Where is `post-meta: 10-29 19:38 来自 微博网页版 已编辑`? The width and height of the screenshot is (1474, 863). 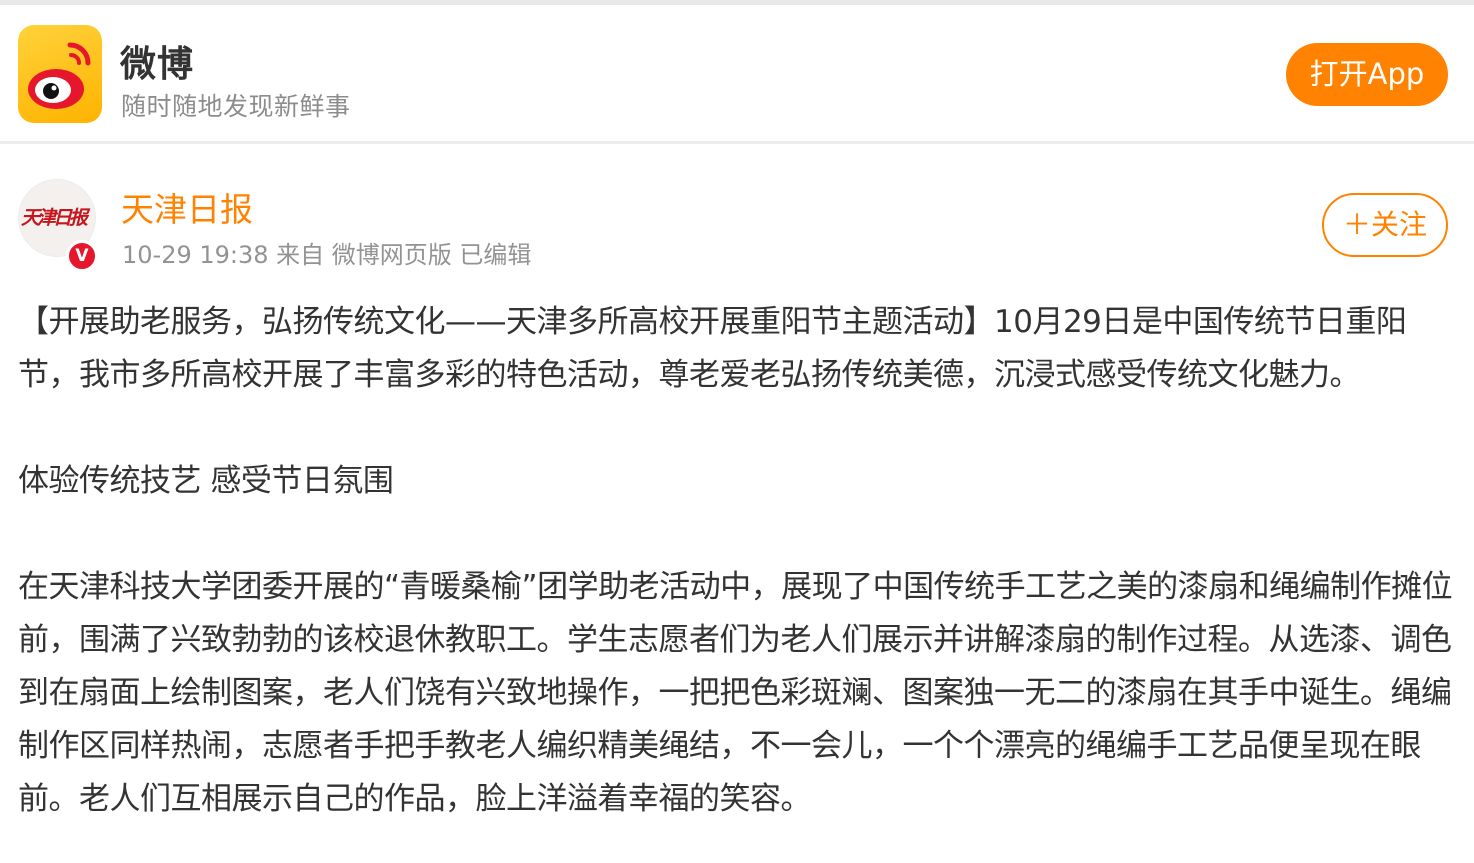
post-meta: 10-29 19:38 来自 微博网页版 已编辑 is located at coordinates (327, 255).